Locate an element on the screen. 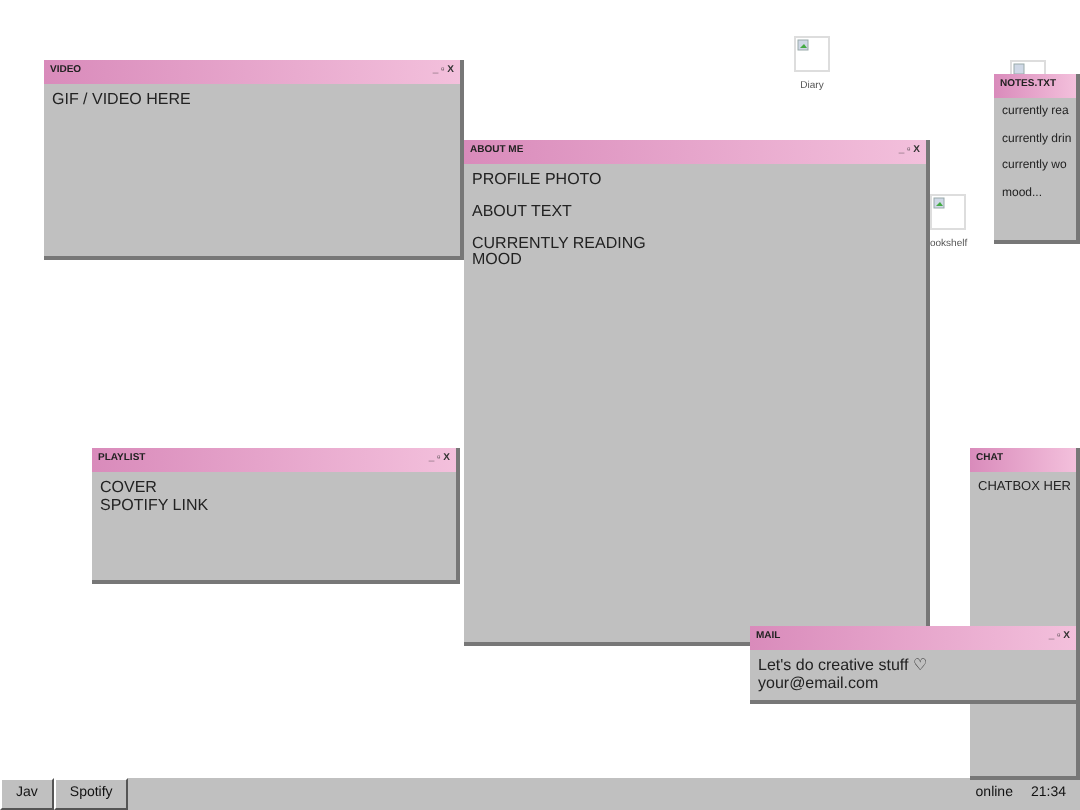  window-text: ABOUT TEXT is located at coordinates (523, 212).